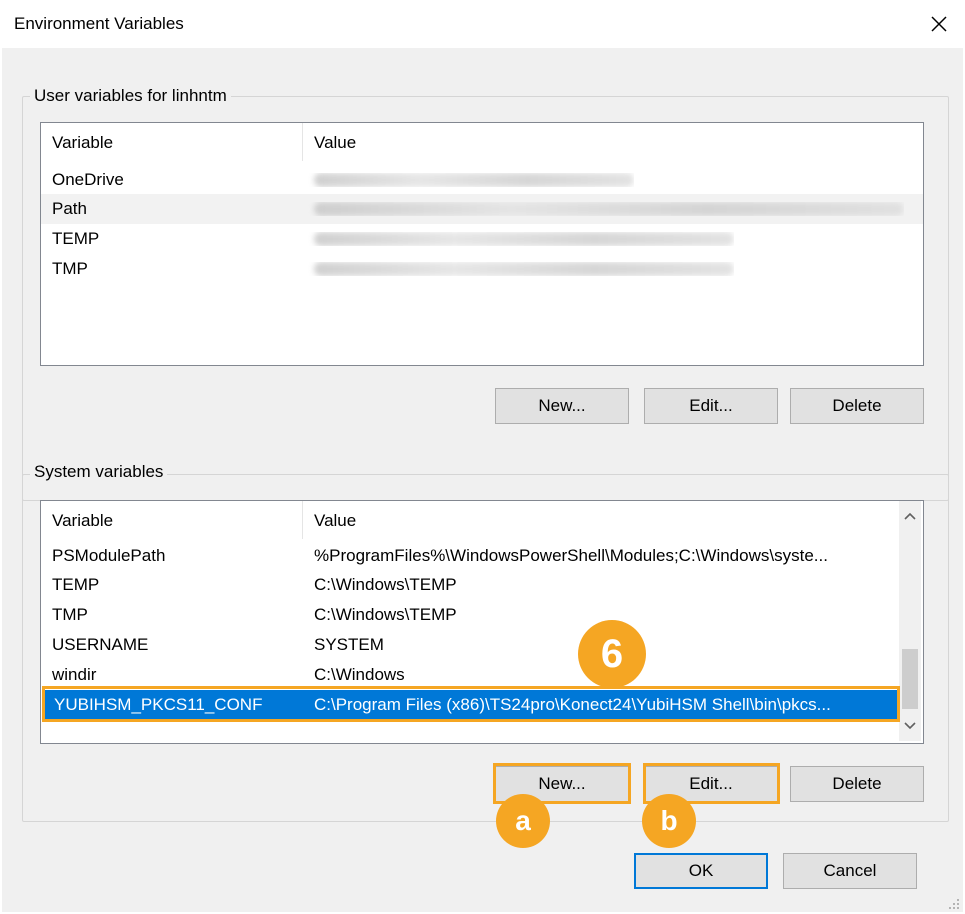  I want to click on table-row: TMP, so click(482, 269).